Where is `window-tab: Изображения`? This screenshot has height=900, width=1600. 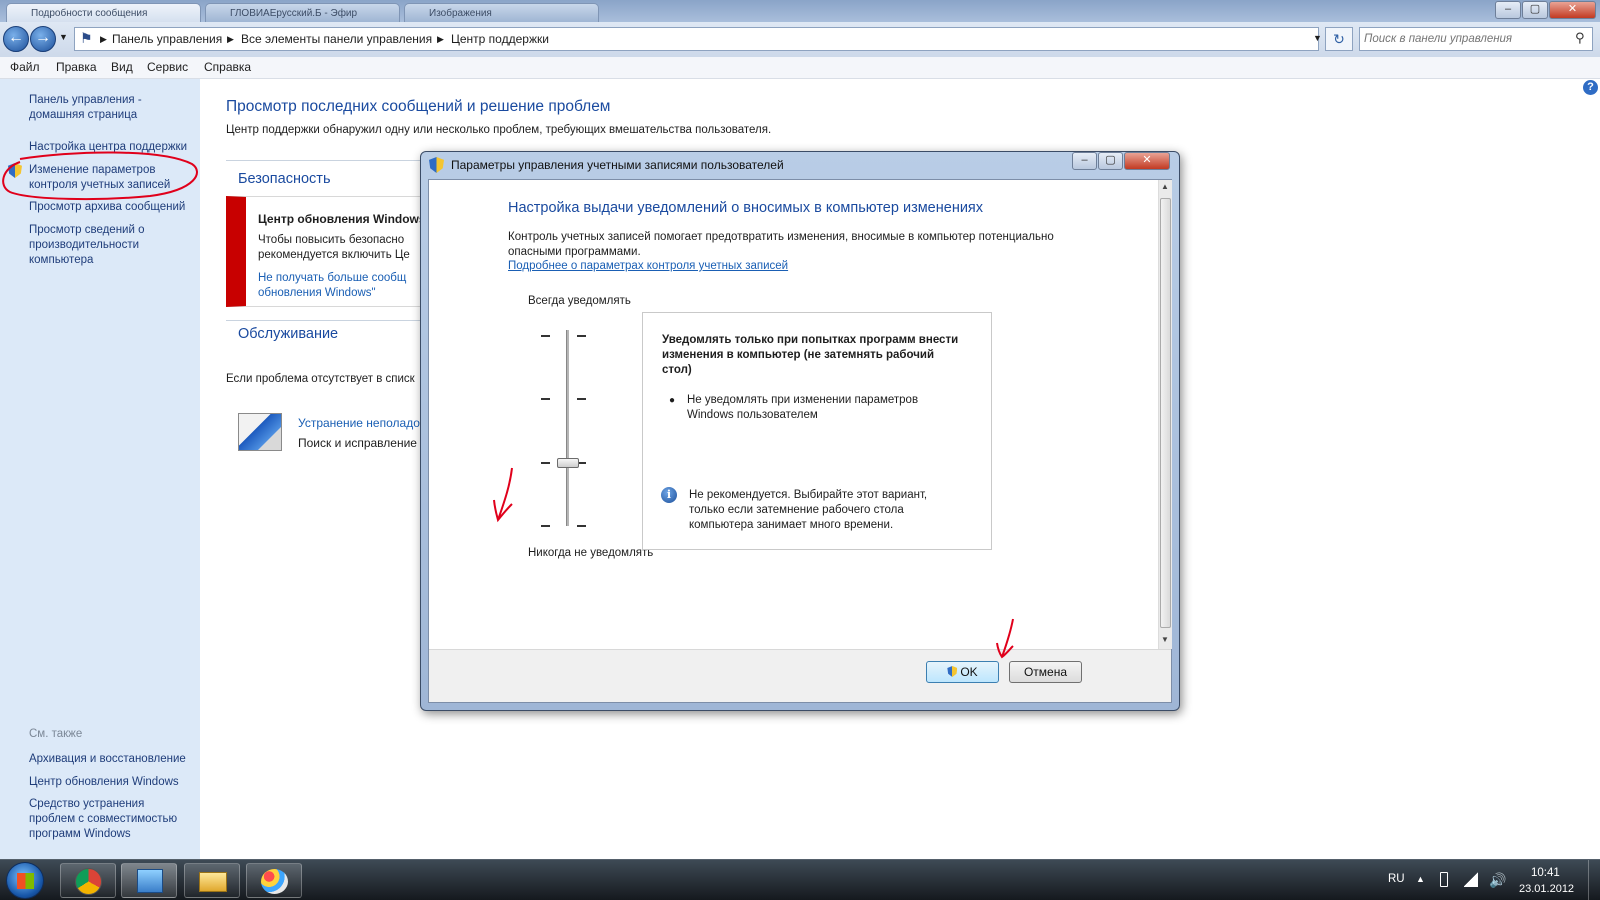
window-tab: Изображения is located at coordinates (501, 12).